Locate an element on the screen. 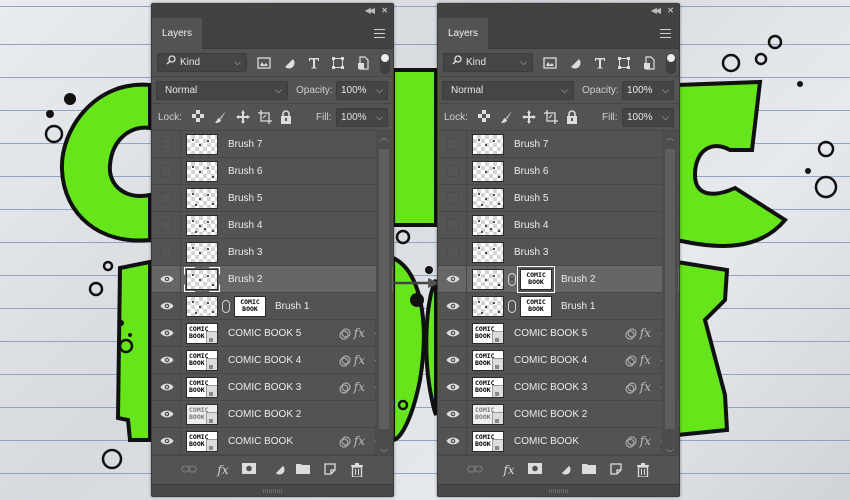 Image resolution: width=850 pixels, height=500 pixels. layer-row: COMIC BOOK Brush 1 is located at coordinates (272, 306).